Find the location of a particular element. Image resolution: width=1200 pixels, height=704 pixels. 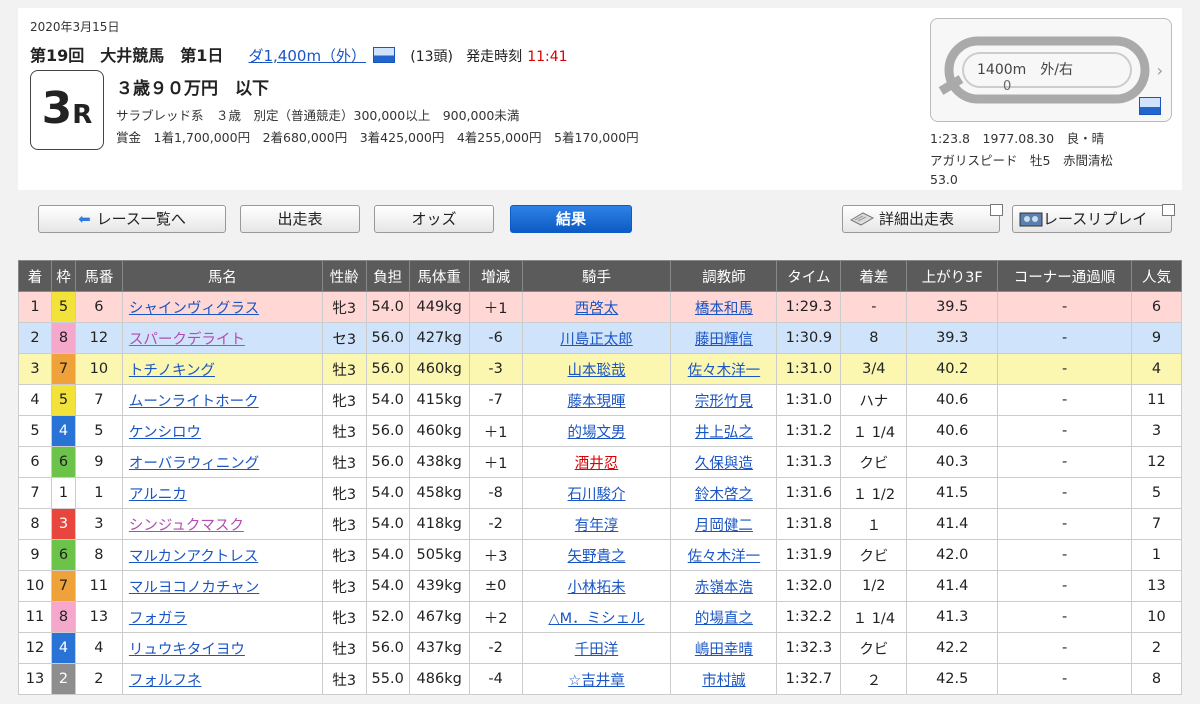

course-record-card: 1400m 外/右 0 › is located at coordinates (1051, 70).